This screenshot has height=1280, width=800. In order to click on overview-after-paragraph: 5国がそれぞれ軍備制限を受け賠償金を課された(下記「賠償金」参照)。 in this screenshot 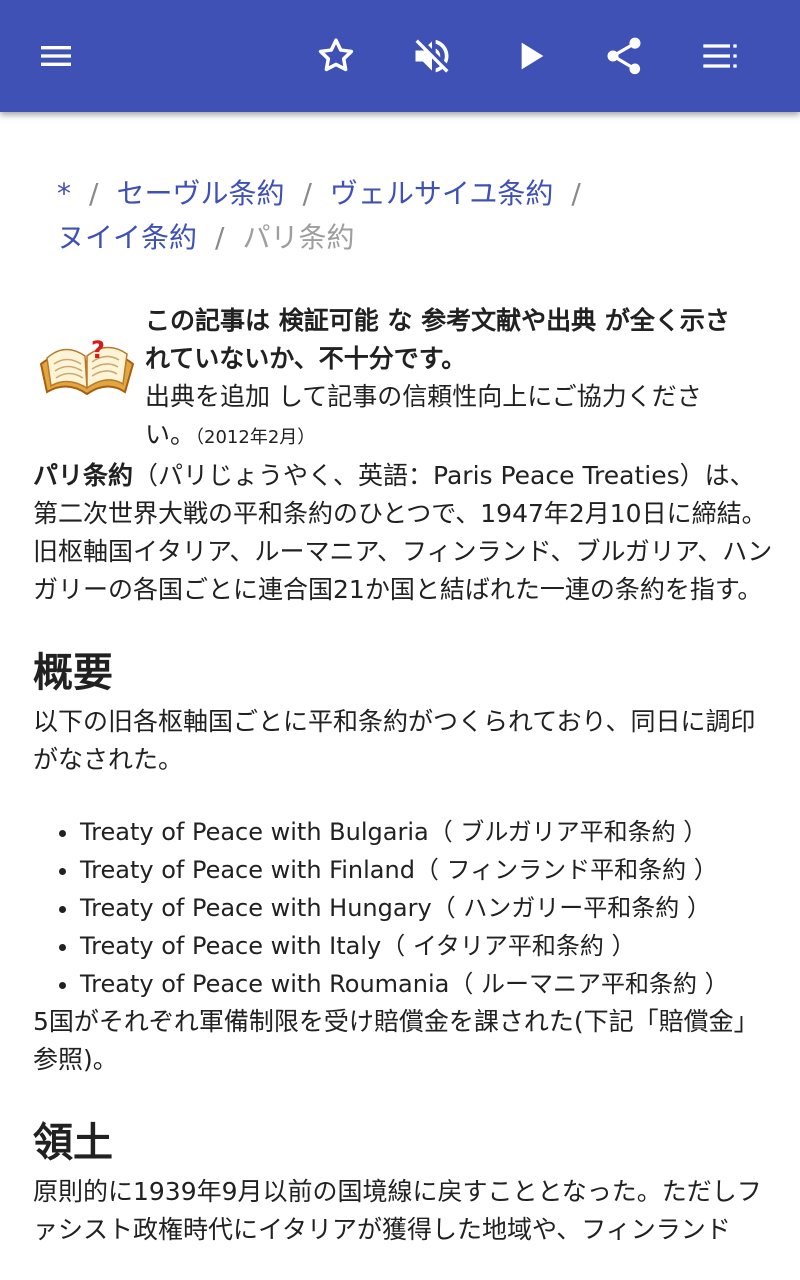, I will do `click(396, 1040)`.